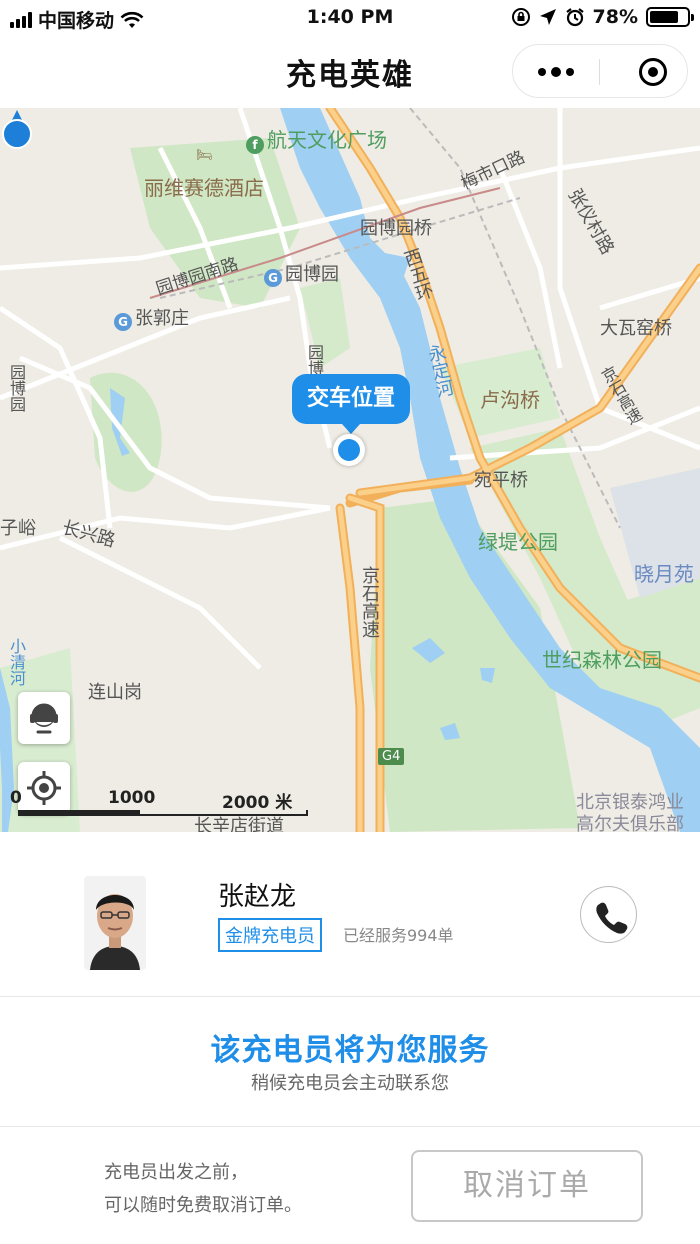 This screenshot has height=1244, width=700. Describe the element at coordinates (602, 660) in the screenshot. I see `map-label-shiji: 世纪森林公园` at that location.